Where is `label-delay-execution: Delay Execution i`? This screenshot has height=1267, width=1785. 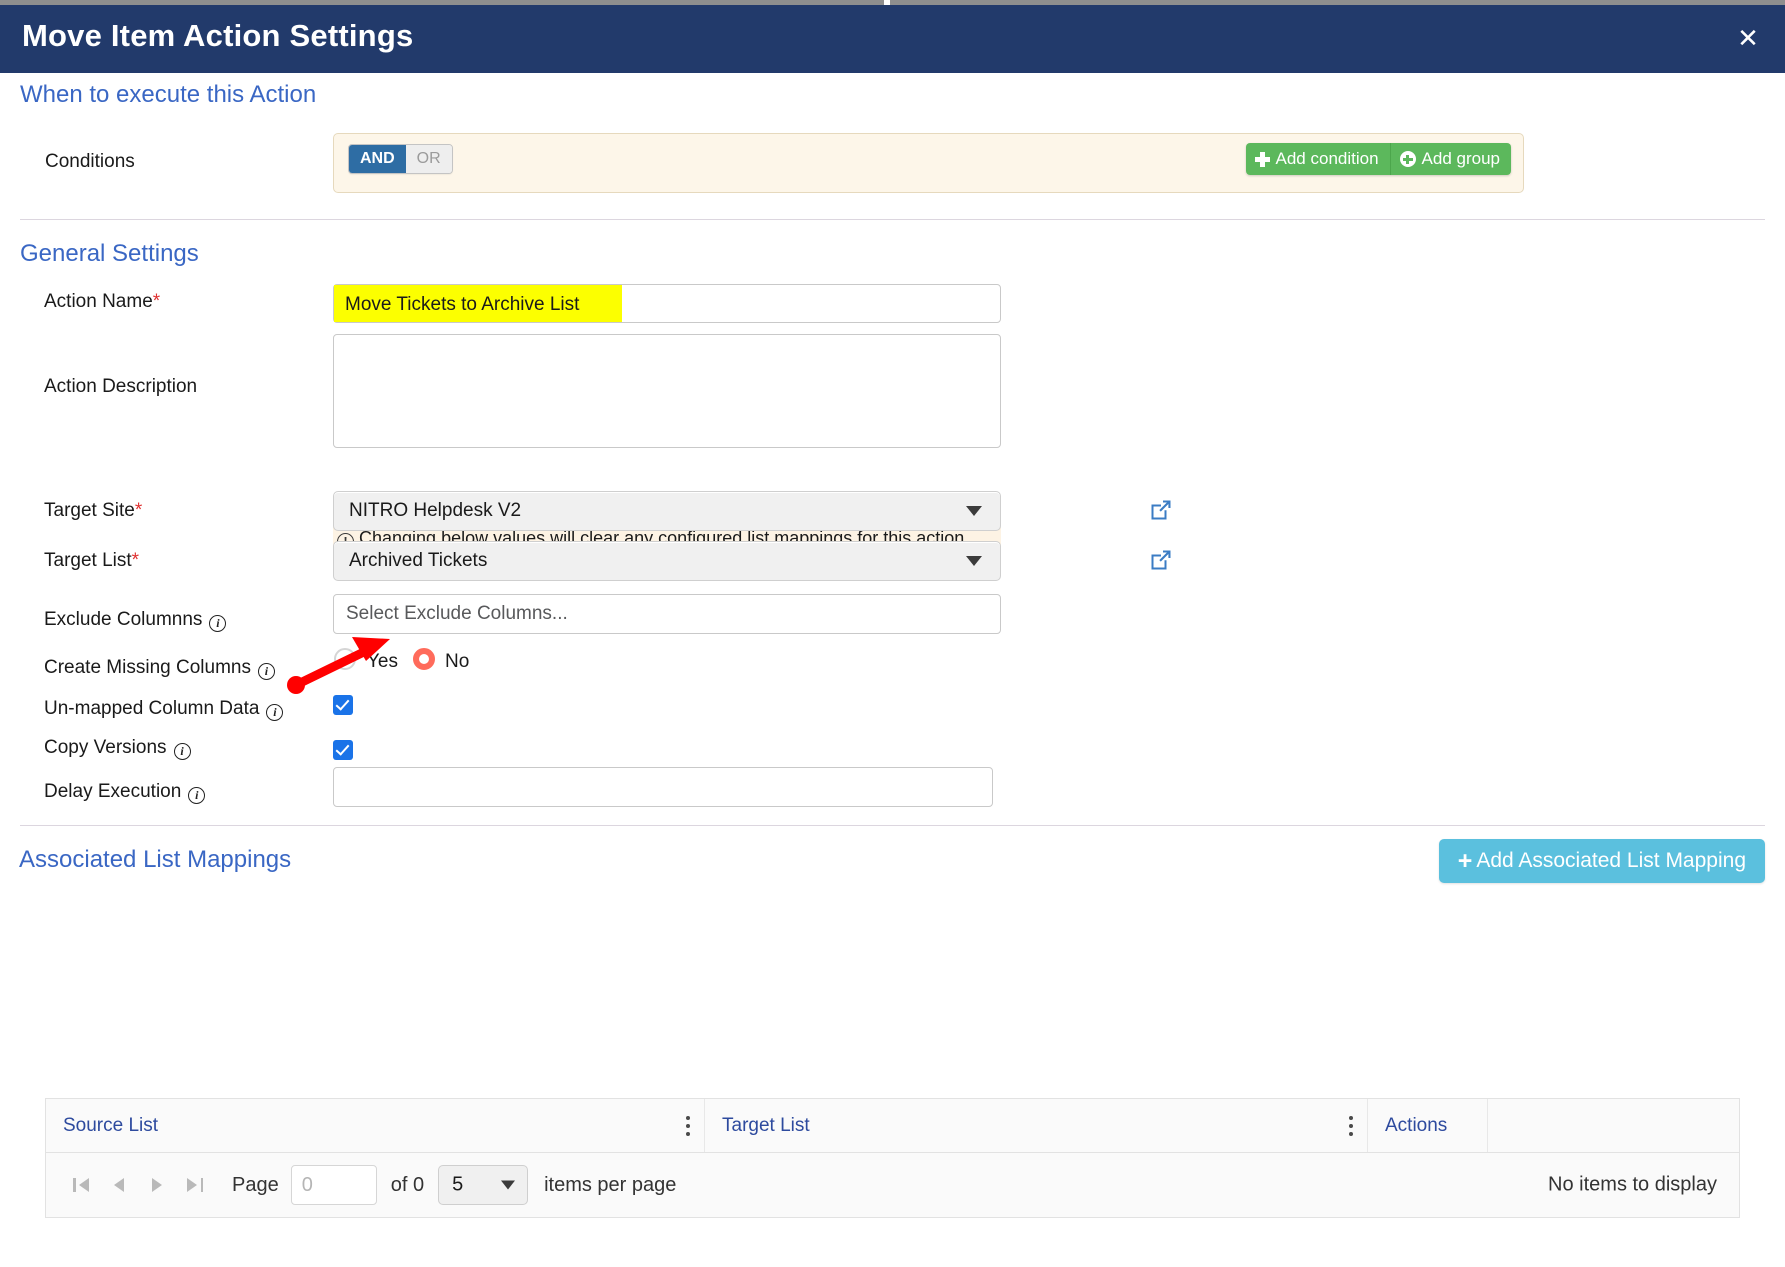 label-delay-execution: Delay Execution i is located at coordinates (125, 792).